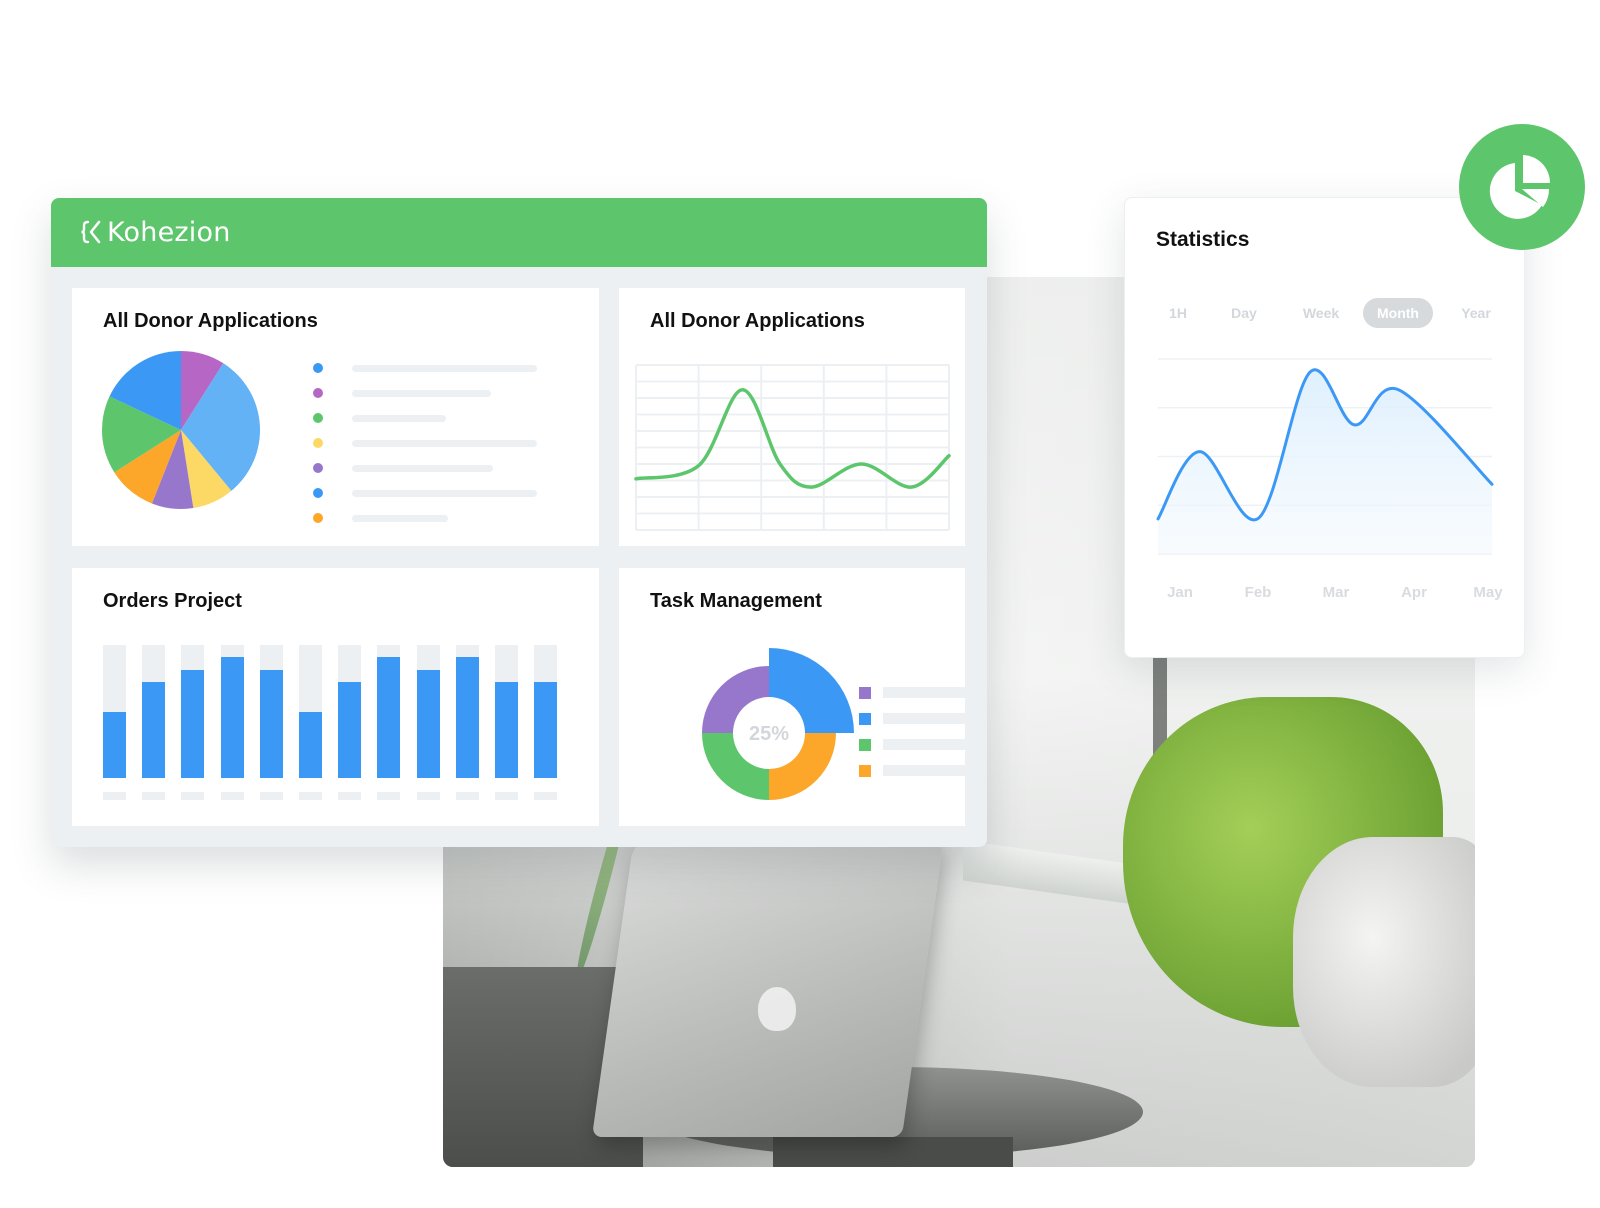  Describe the element at coordinates (1180, 592) in the screenshot. I see `x-axis-label: Jan` at that location.